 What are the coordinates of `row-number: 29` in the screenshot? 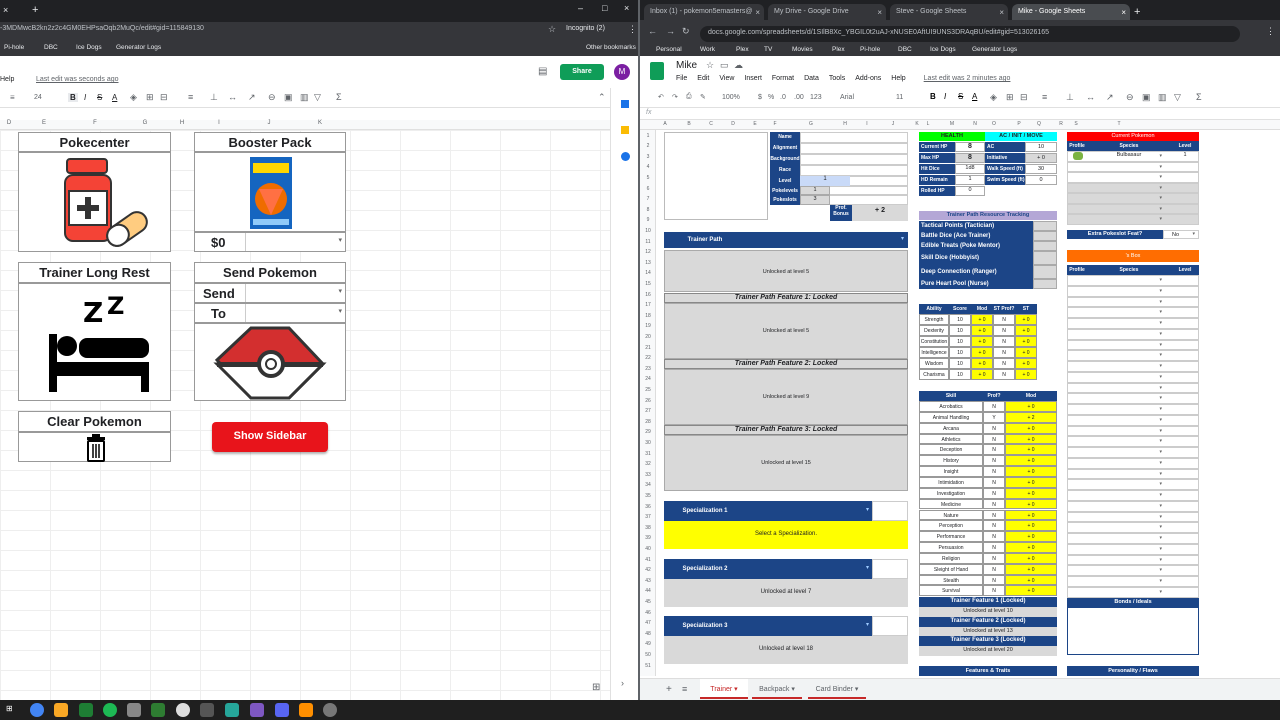 It's located at (648, 432).